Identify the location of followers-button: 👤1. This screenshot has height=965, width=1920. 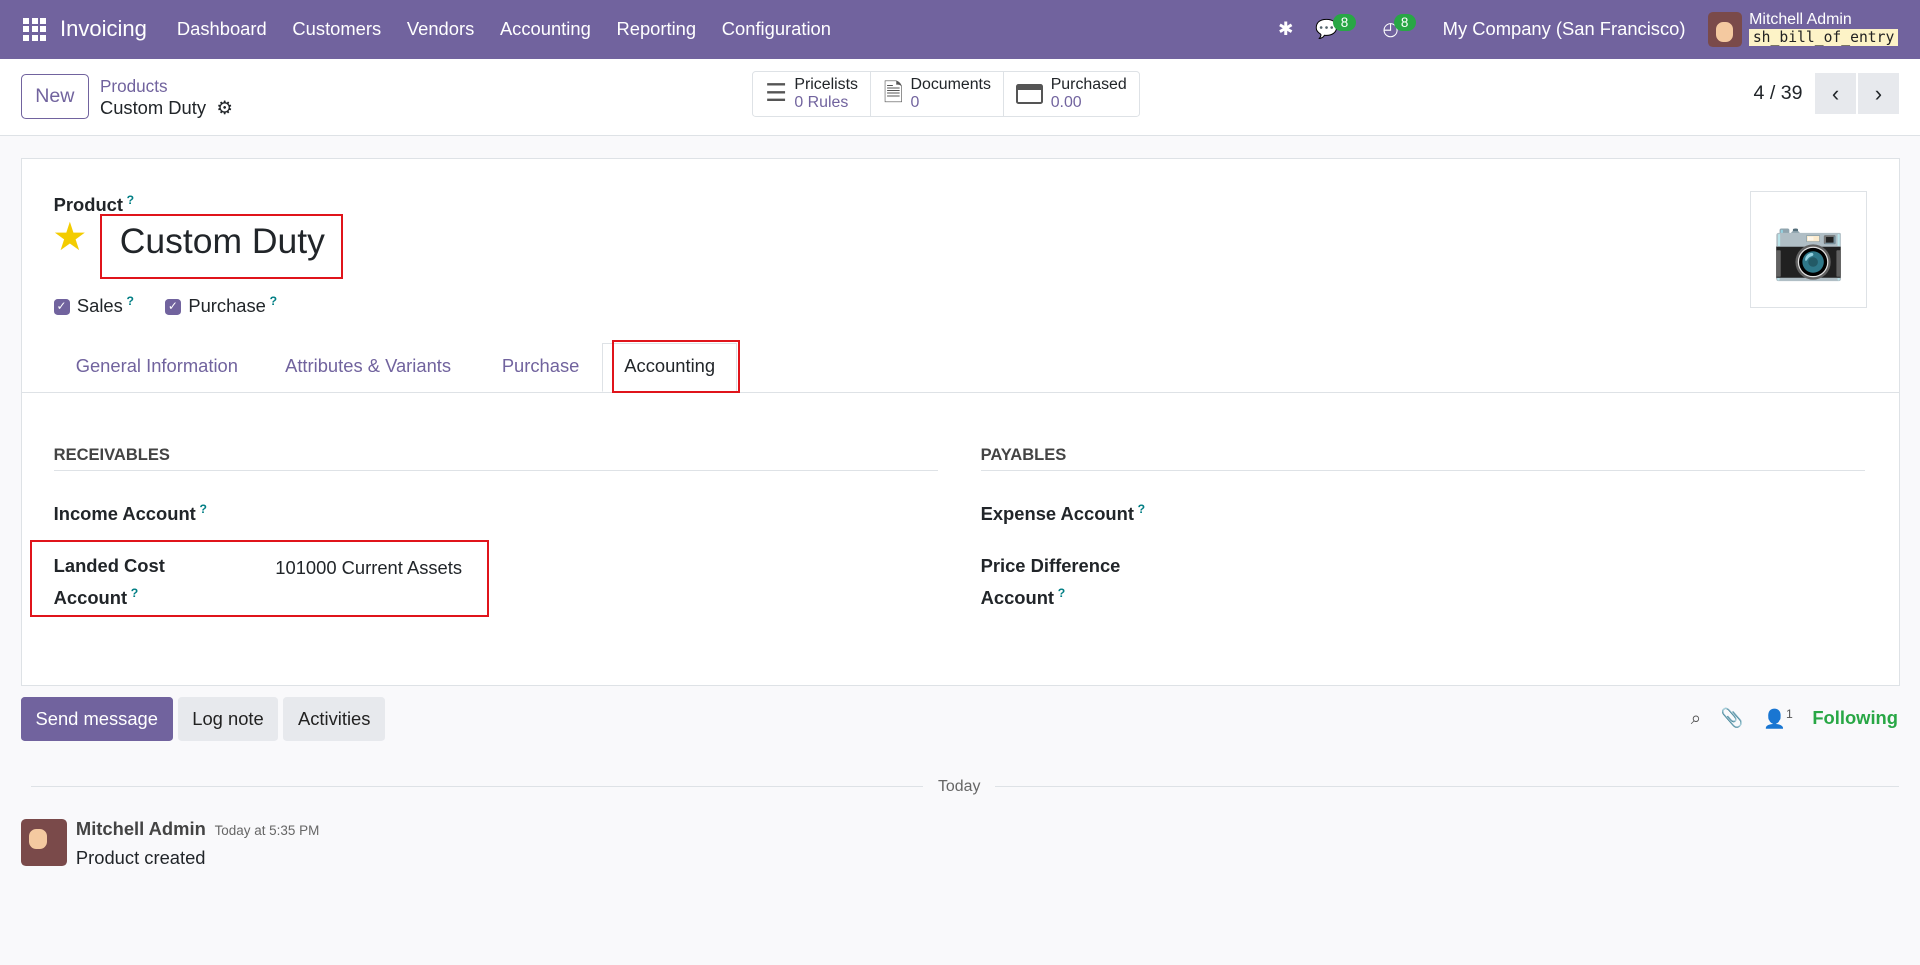
(1778, 718).